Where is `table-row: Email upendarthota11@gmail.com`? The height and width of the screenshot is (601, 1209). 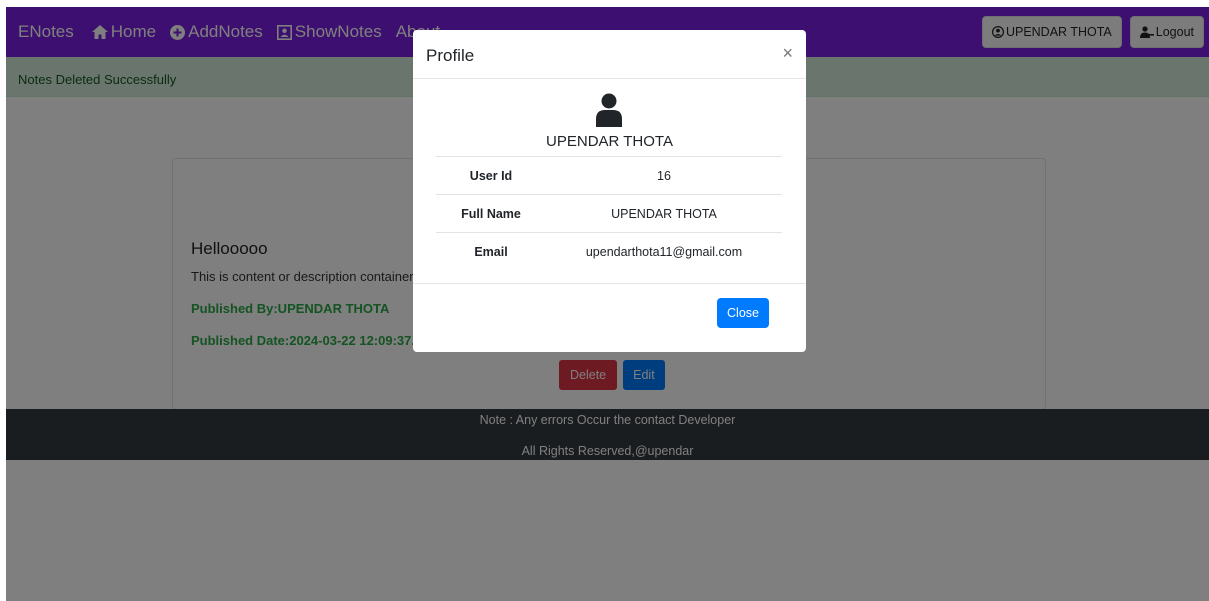 table-row: Email upendarthota11@gmail.com is located at coordinates (609, 251).